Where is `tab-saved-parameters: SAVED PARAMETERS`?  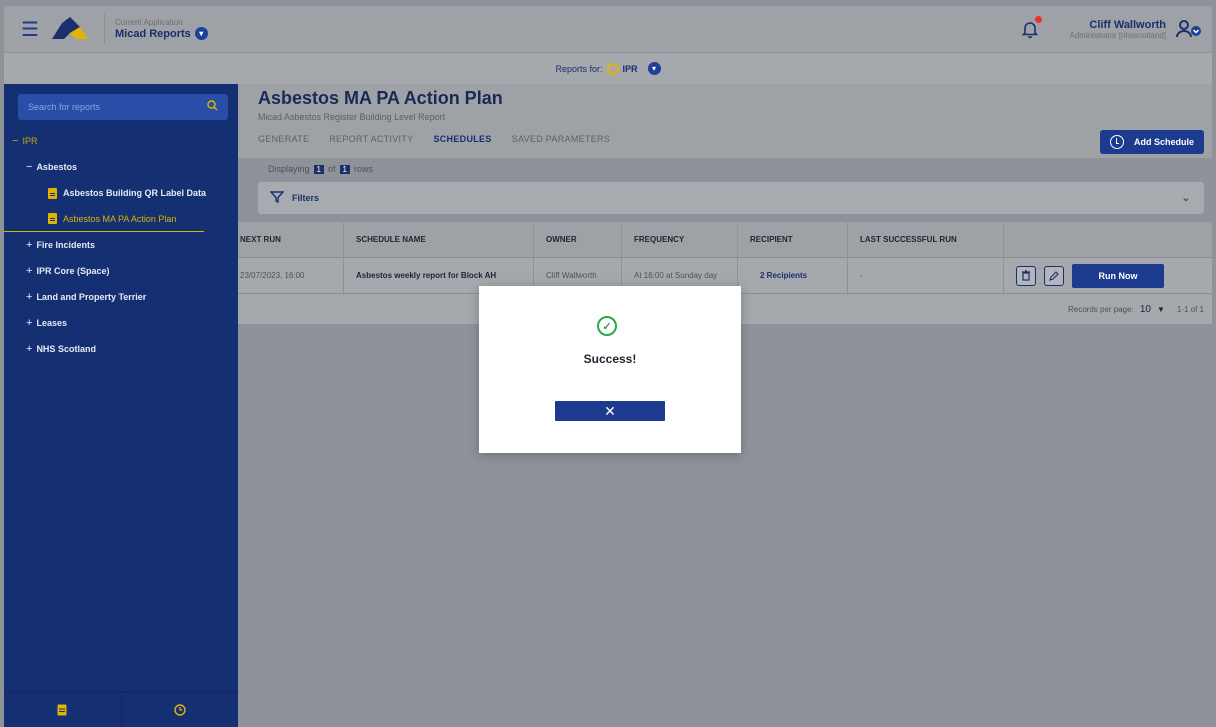 tab-saved-parameters: SAVED PARAMETERS is located at coordinates (561, 139).